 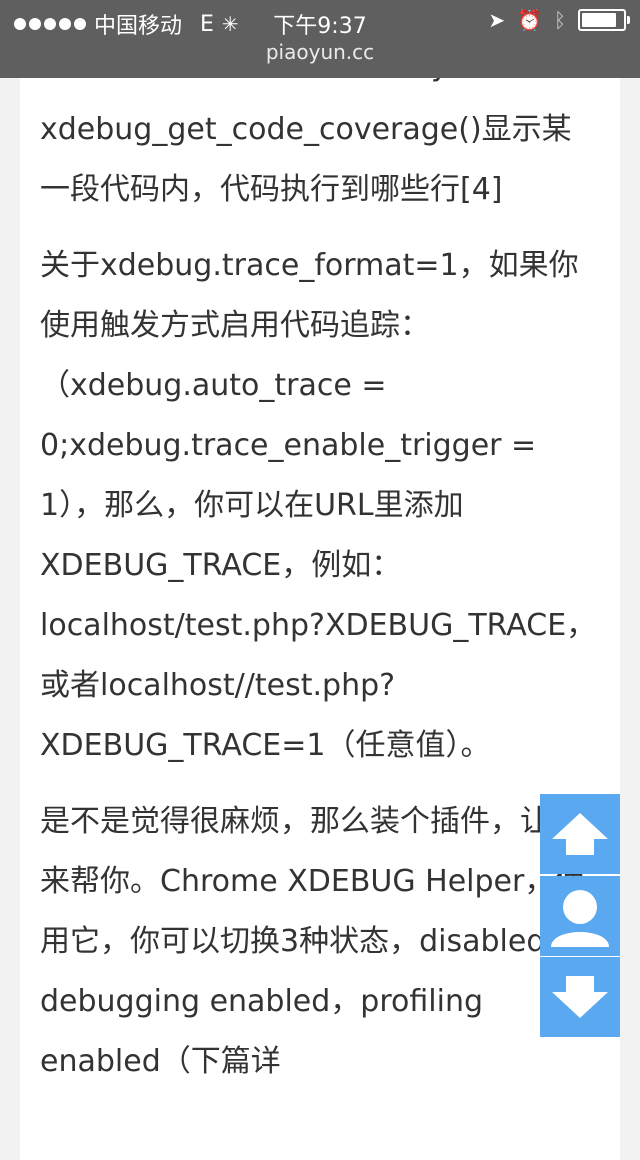 I want to click on bluetooth-icon: ᛒ, so click(x=560, y=20).